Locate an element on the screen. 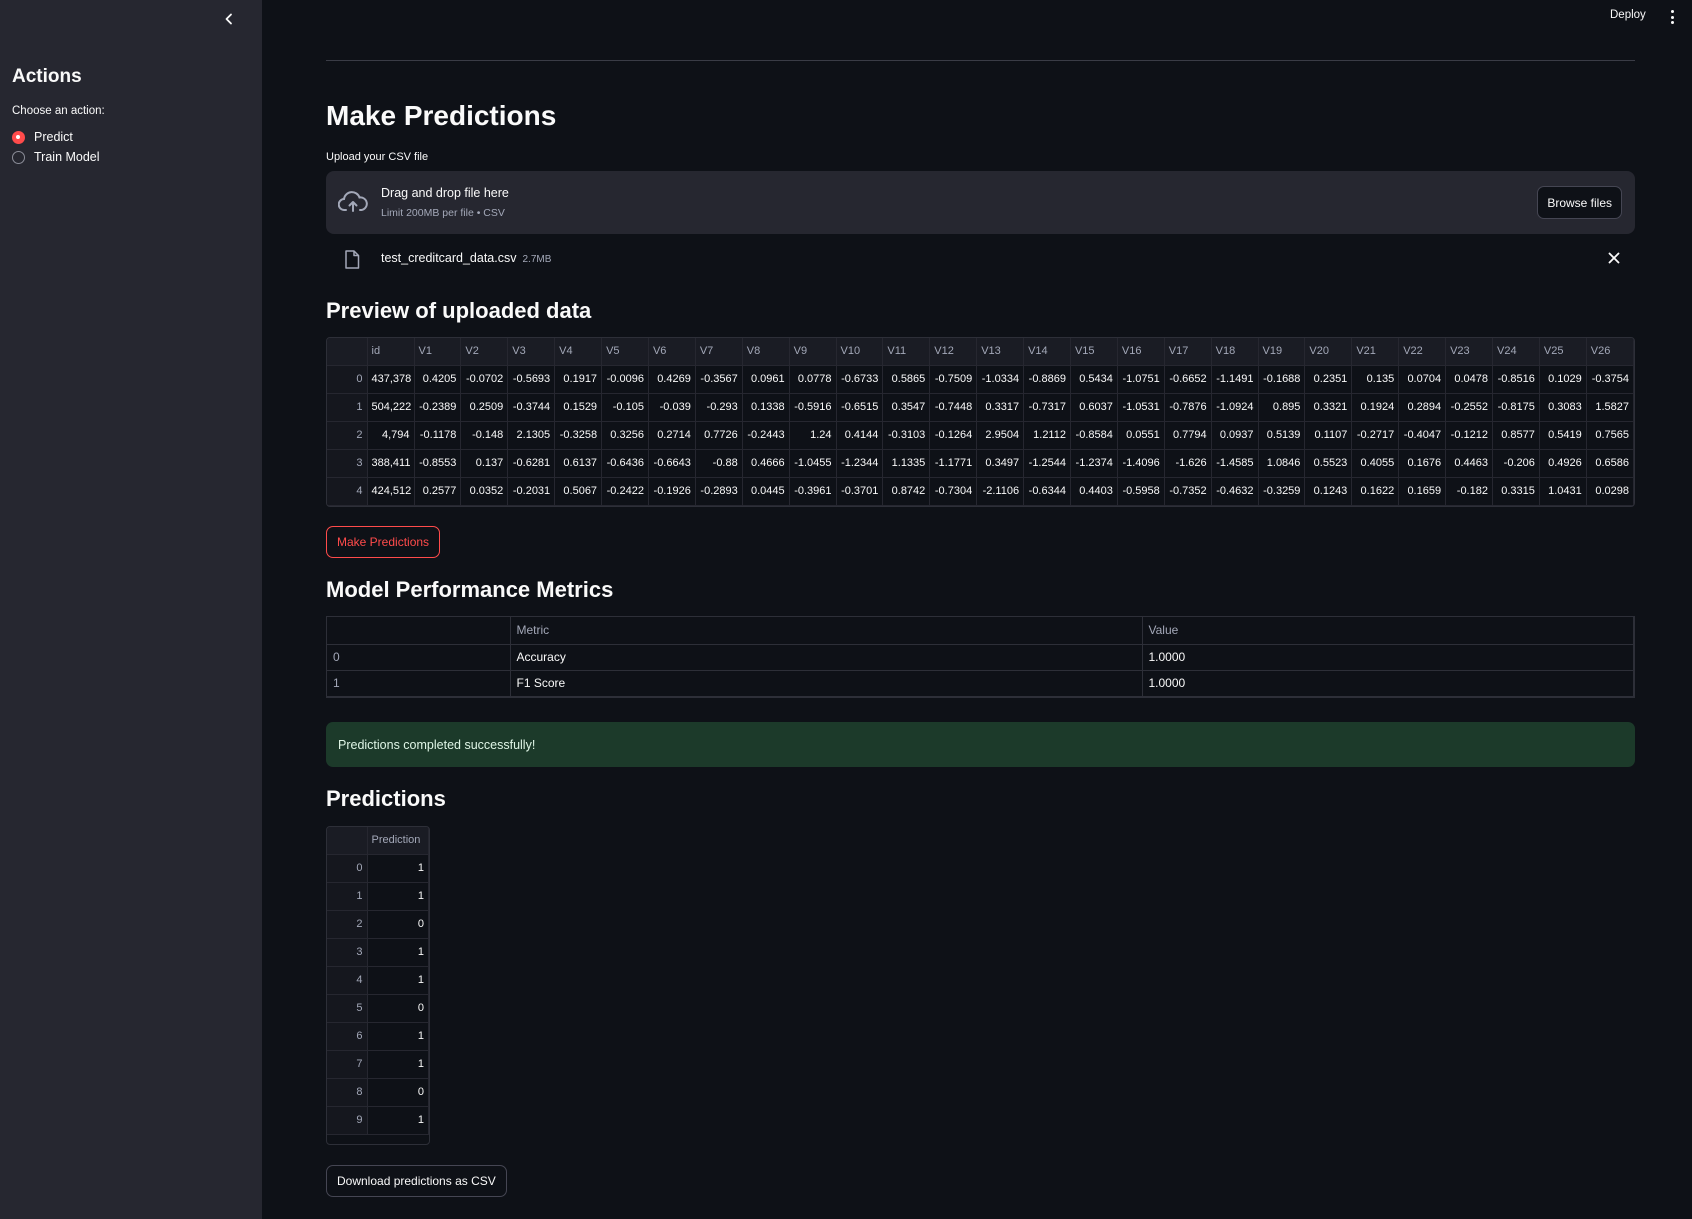 This screenshot has height=1219, width=1692. table-cell: -0.2031 is located at coordinates (531, 491).